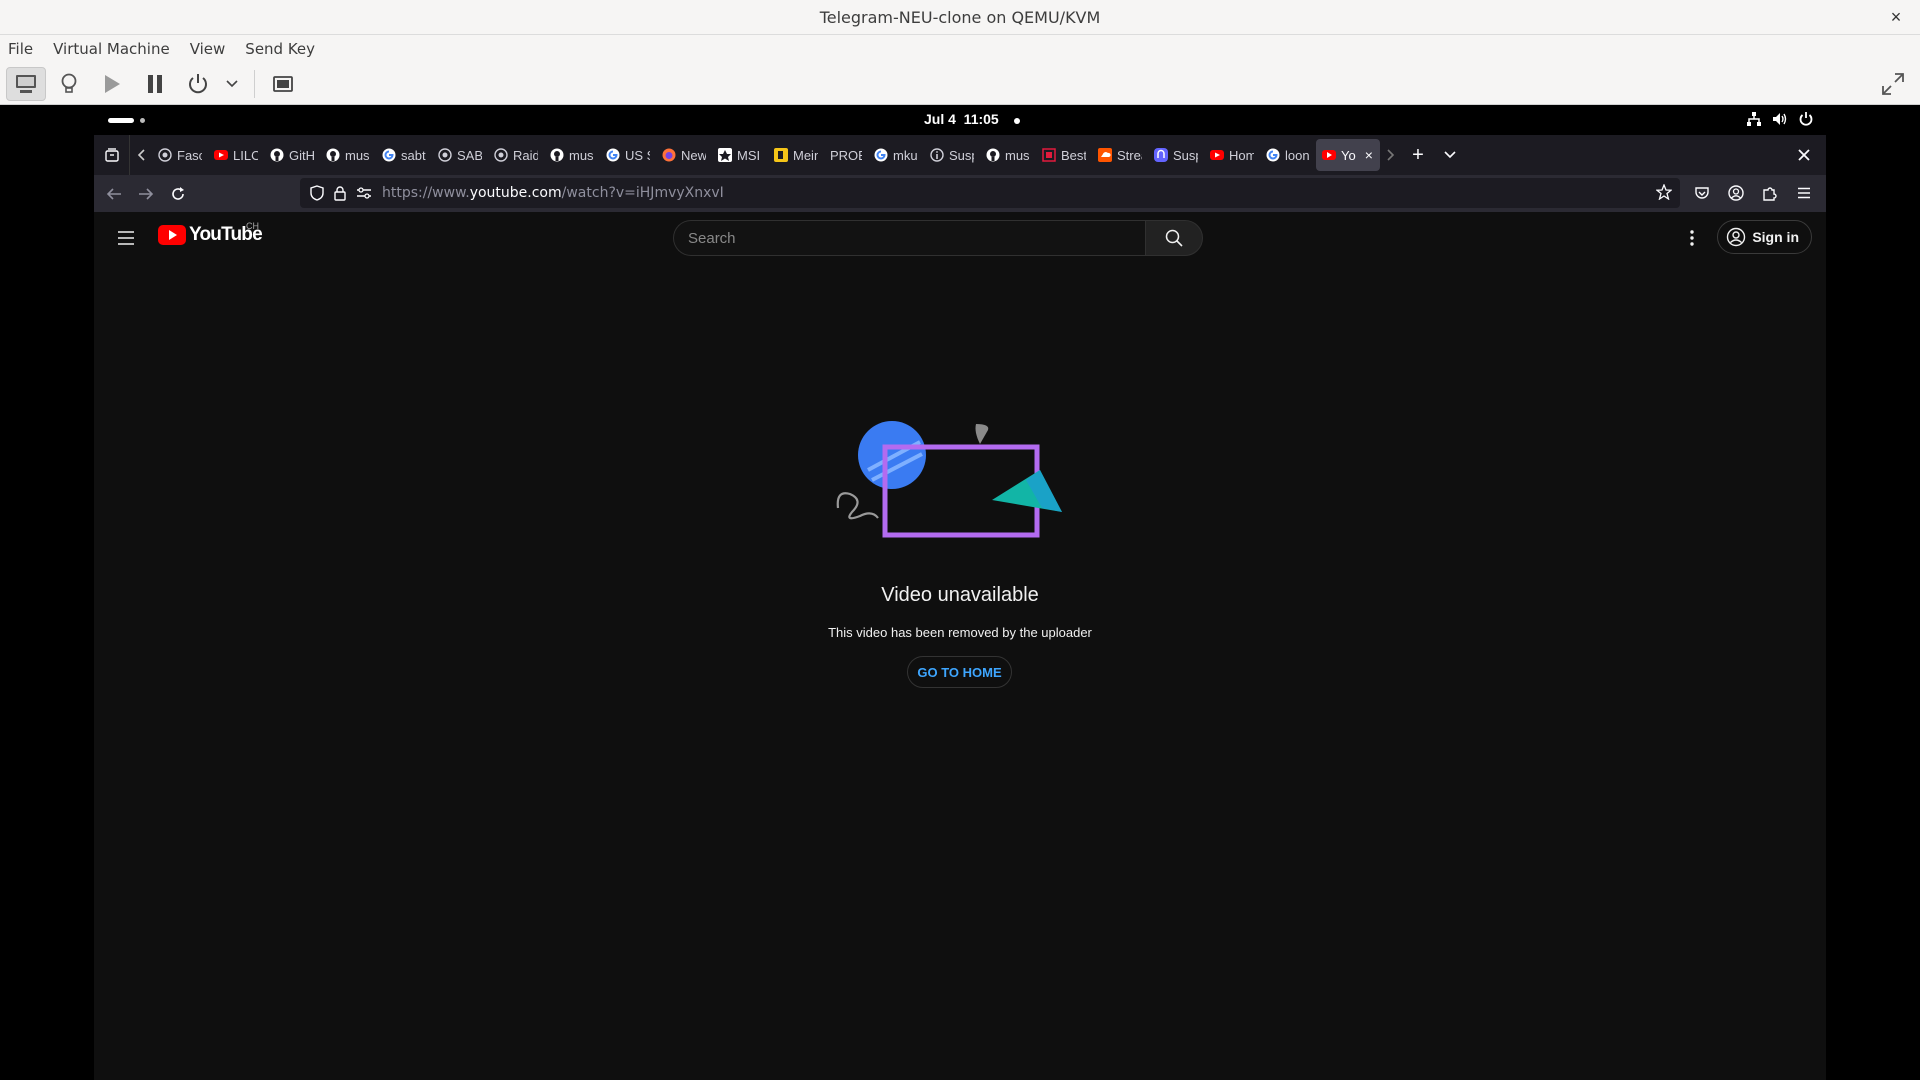 The width and height of the screenshot is (1920, 1080). Describe the element at coordinates (1754, 119) in the screenshot. I see `network-icon` at that location.